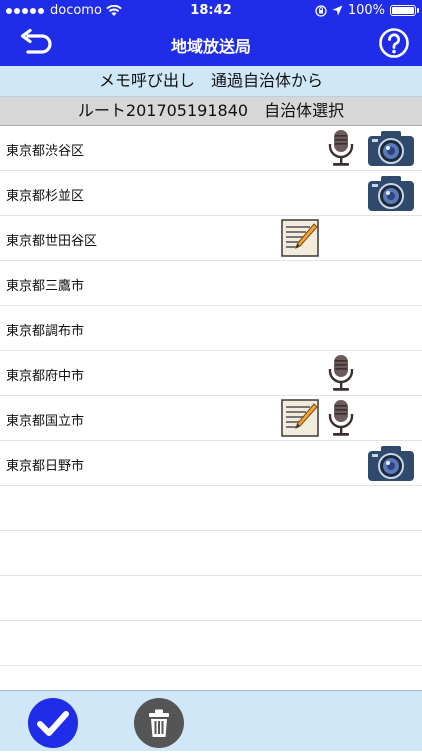 The height and width of the screenshot is (753, 422). Describe the element at coordinates (45, 331) in the screenshot. I see `municipality-name: 東京都調布市` at that location.